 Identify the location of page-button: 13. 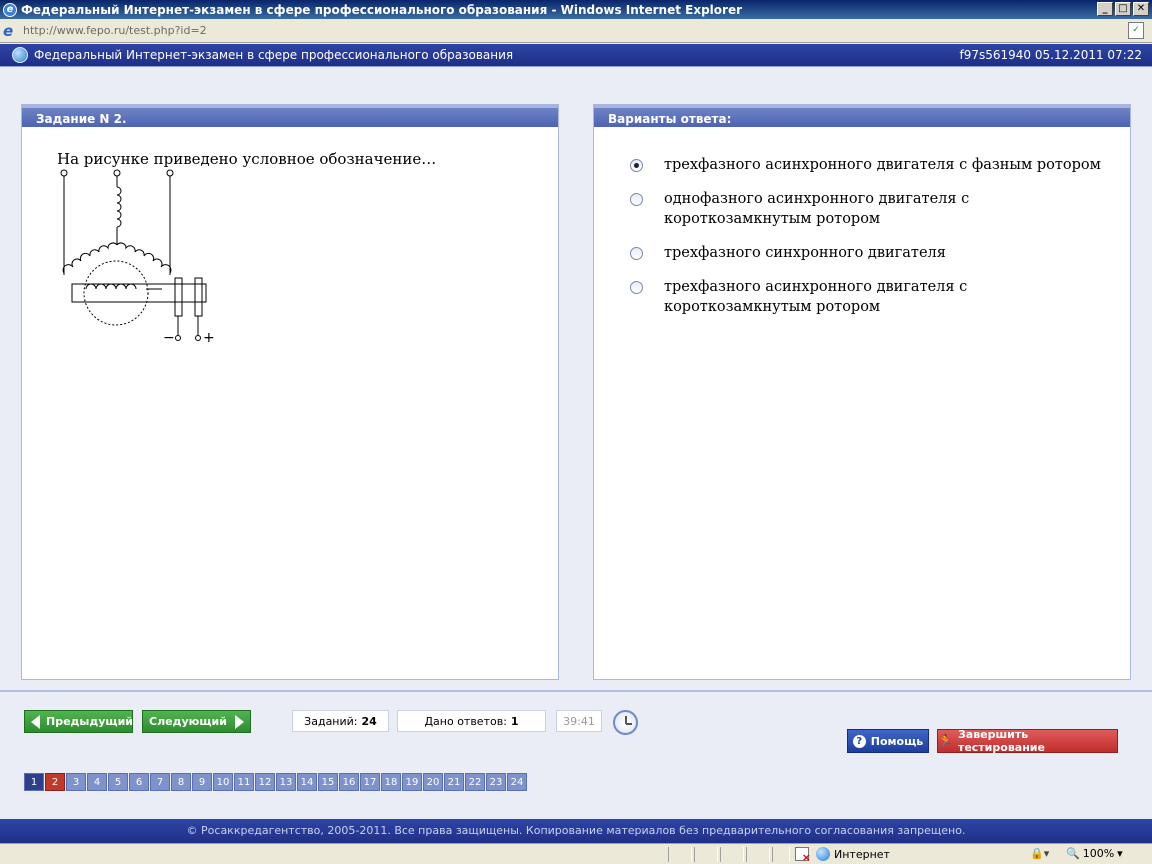
(286, 782).